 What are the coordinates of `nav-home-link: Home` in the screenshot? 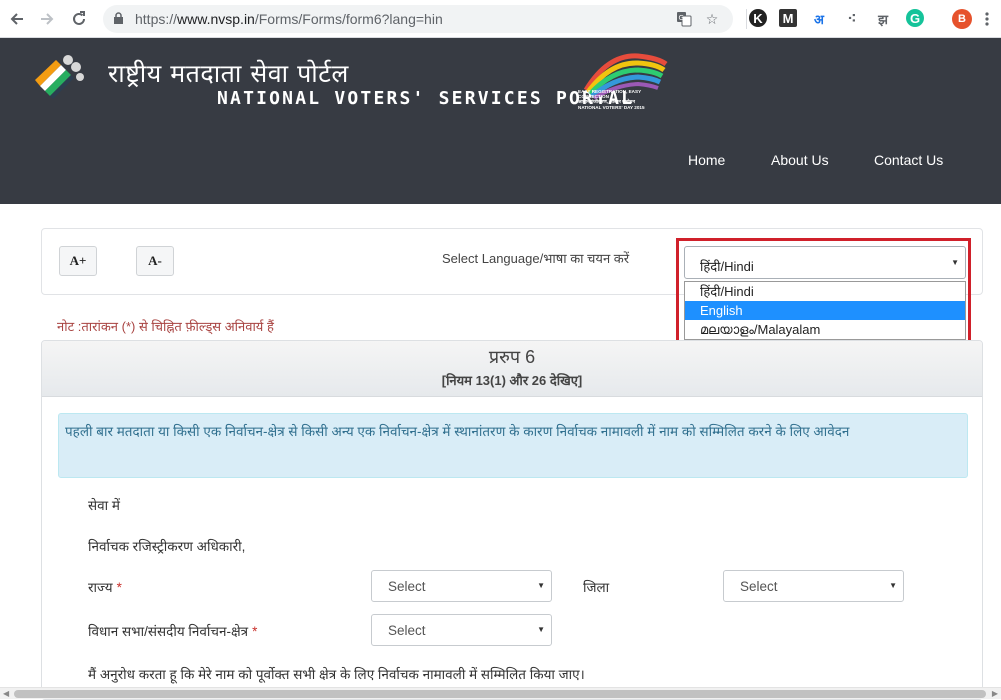 It's located at (706, 160).